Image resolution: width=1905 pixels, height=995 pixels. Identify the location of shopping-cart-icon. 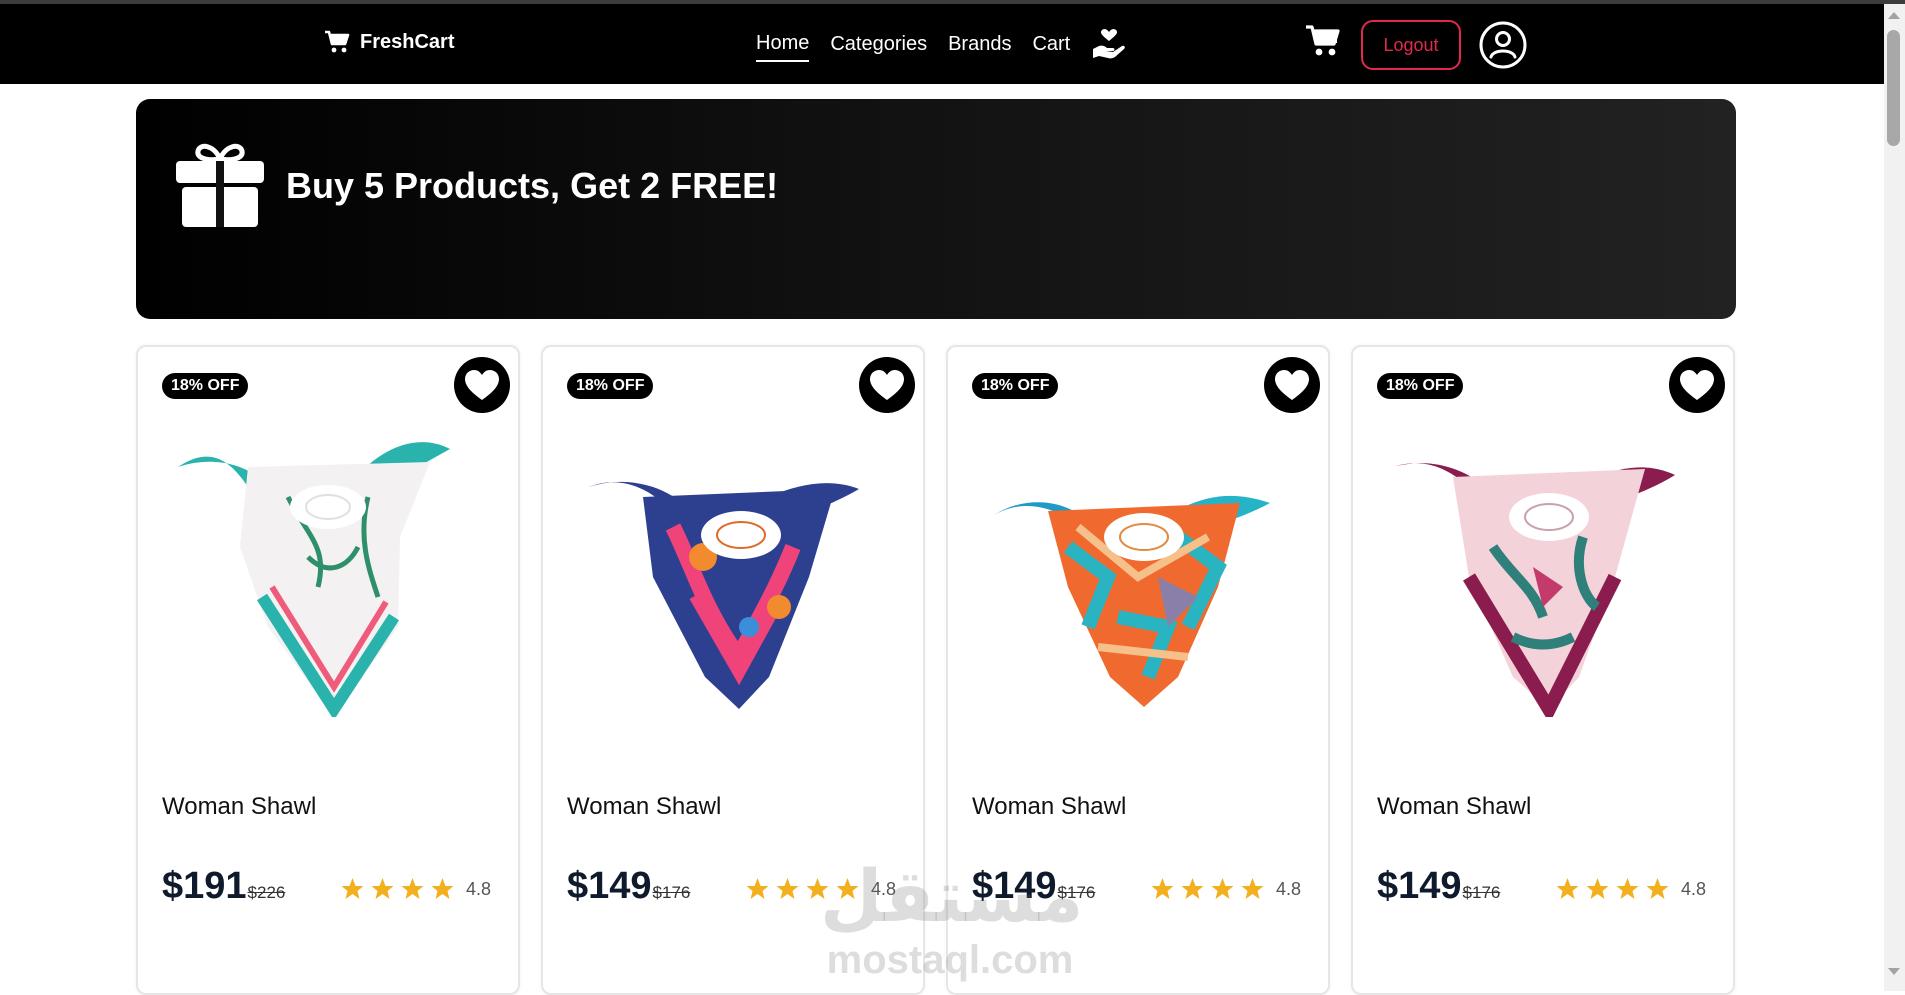
(1323, 41).